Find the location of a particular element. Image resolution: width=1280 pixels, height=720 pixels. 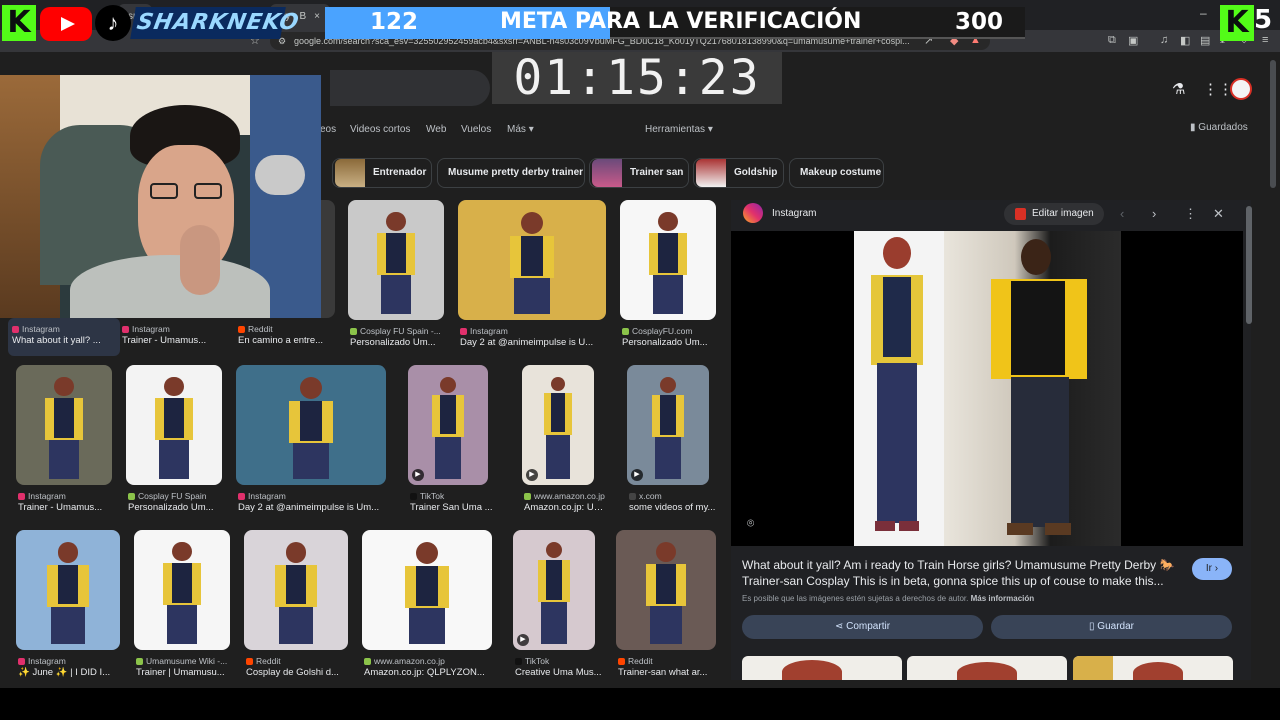

minimize-button: – is located at coordinates (1203, 13).